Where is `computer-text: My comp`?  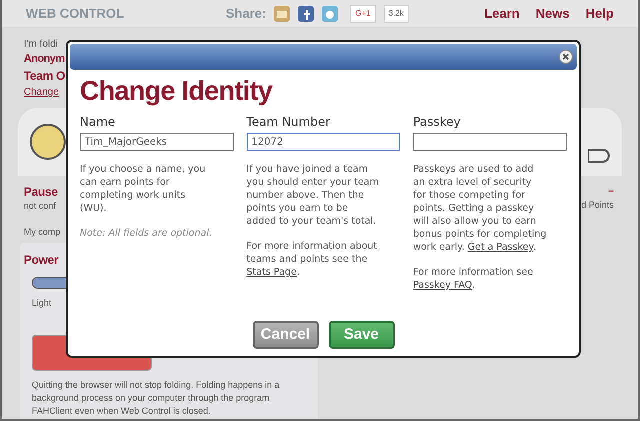
computer-text: My comp is located at coordinates (42, 232).